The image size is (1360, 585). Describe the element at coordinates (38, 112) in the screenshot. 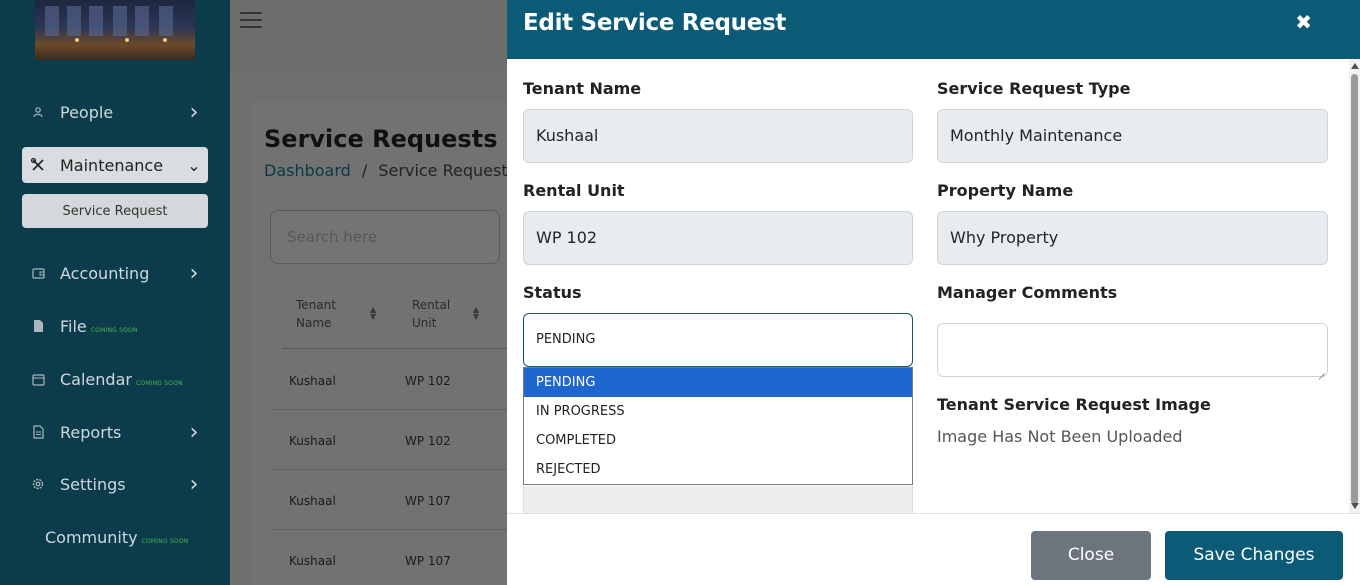

I see `person-icon` at that location.